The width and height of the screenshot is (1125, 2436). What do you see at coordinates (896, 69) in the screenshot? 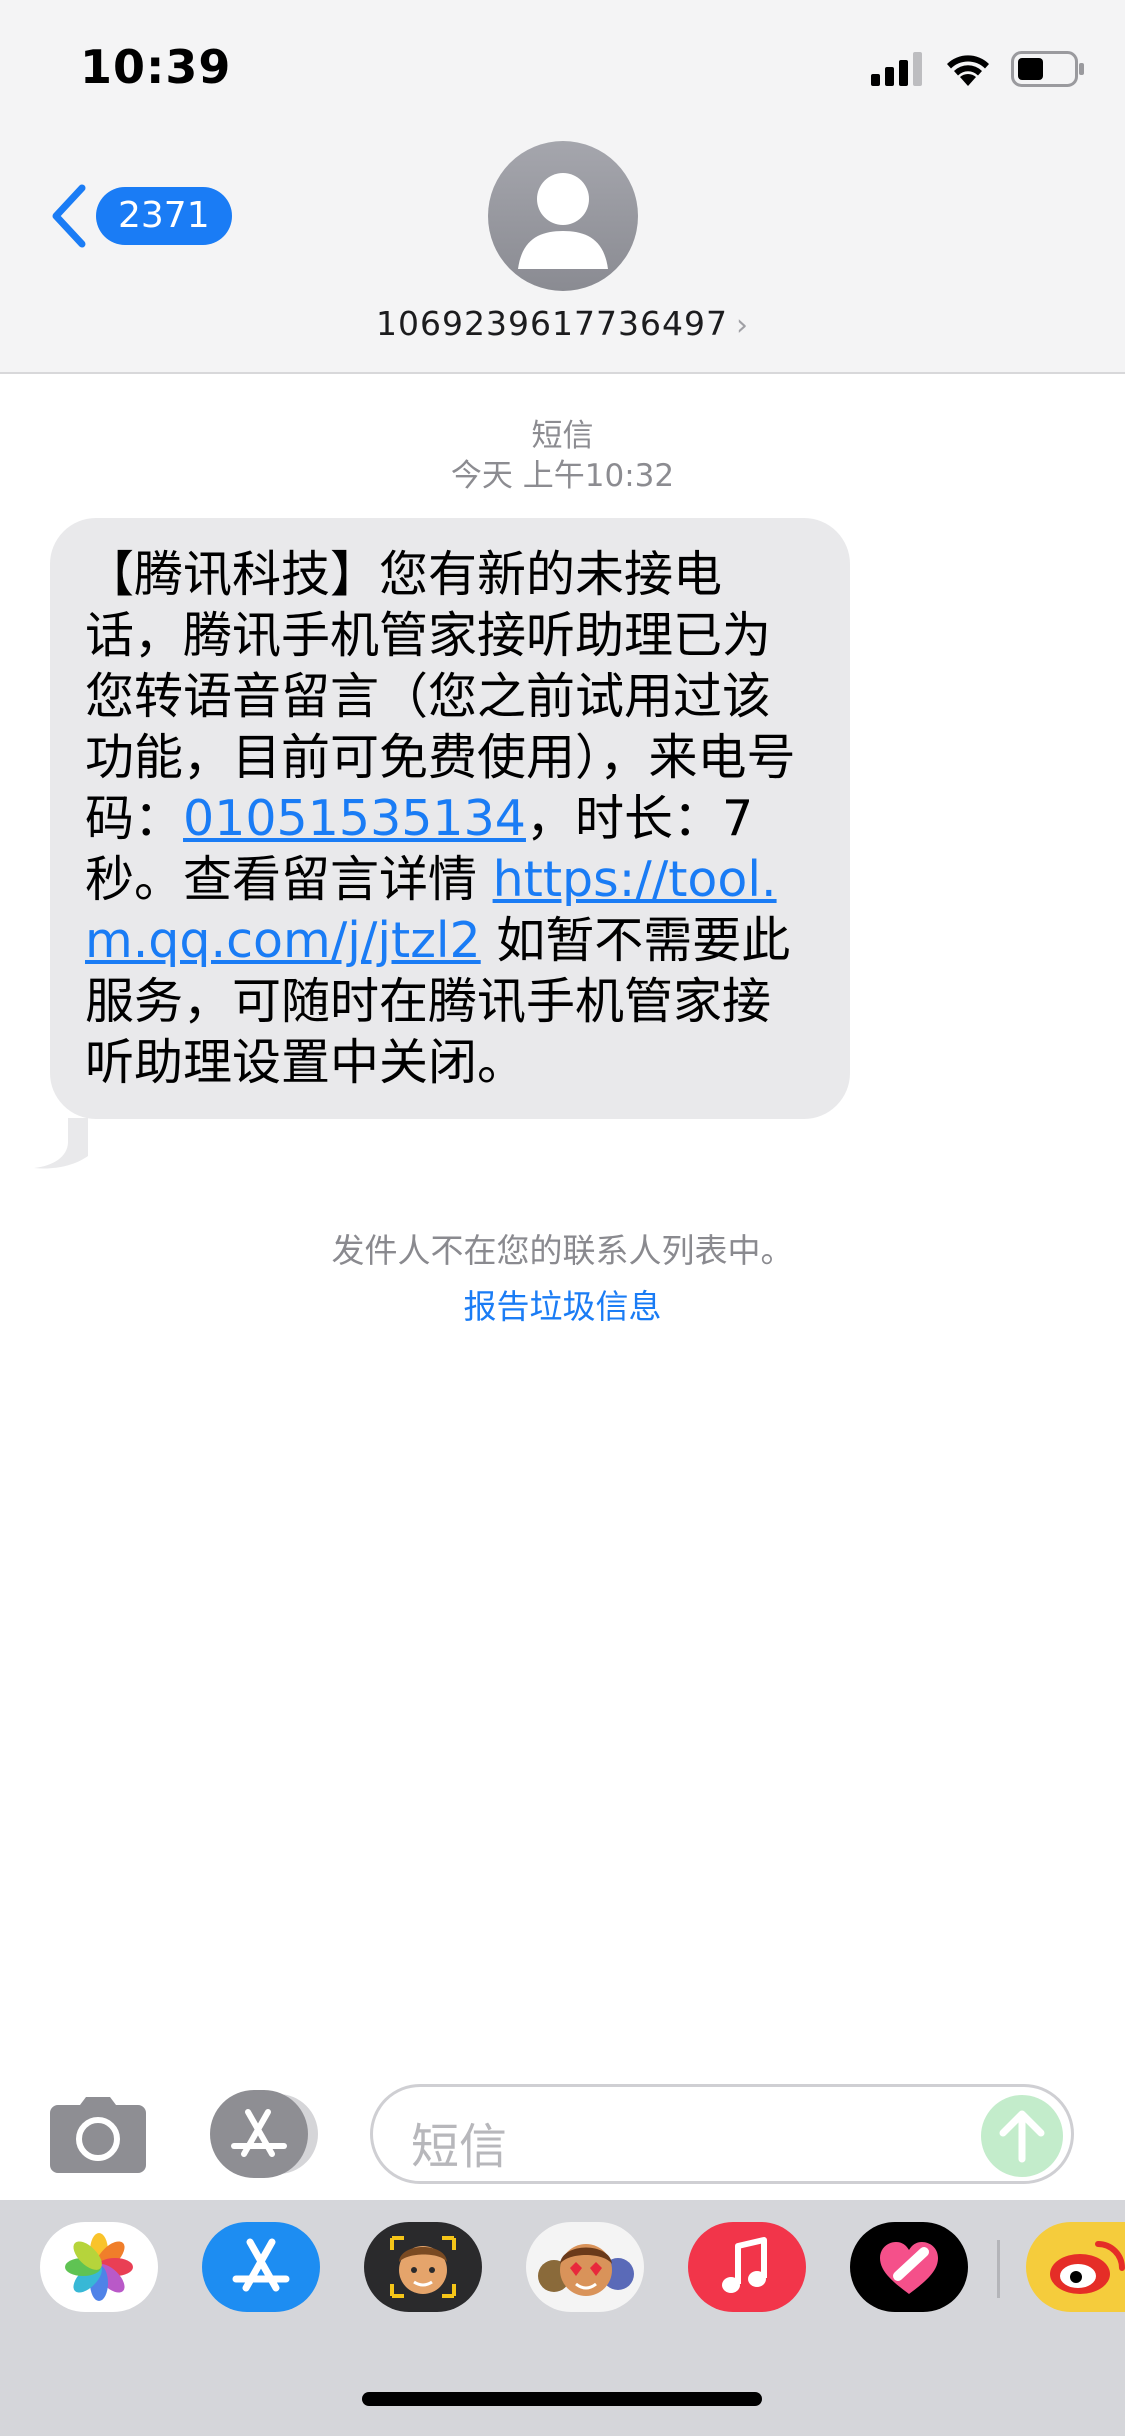
I see `cellular-signal-icon` at bounding box center [896, 69].